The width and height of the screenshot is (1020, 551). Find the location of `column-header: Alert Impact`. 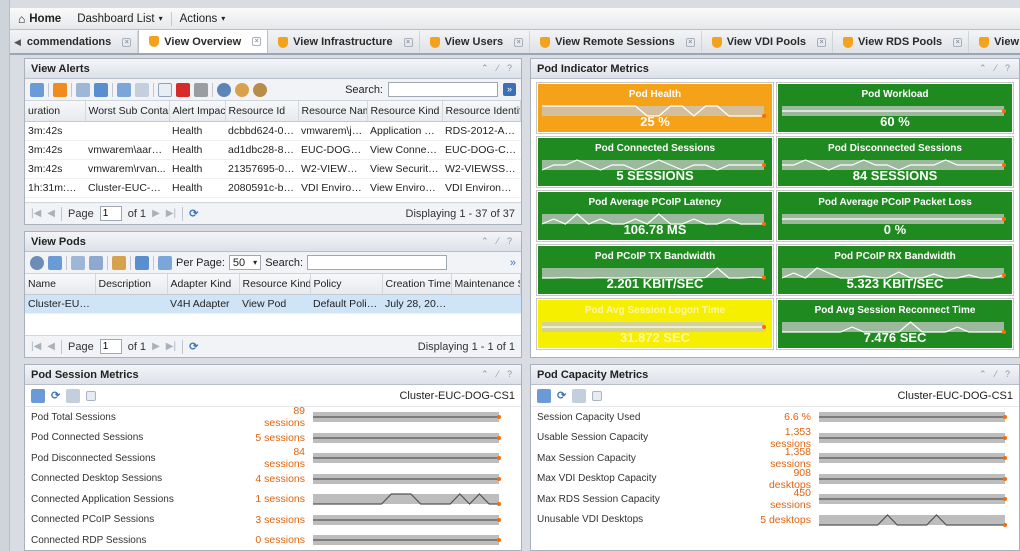

column-header: Alert Impact is located at coordinates (197, 111).